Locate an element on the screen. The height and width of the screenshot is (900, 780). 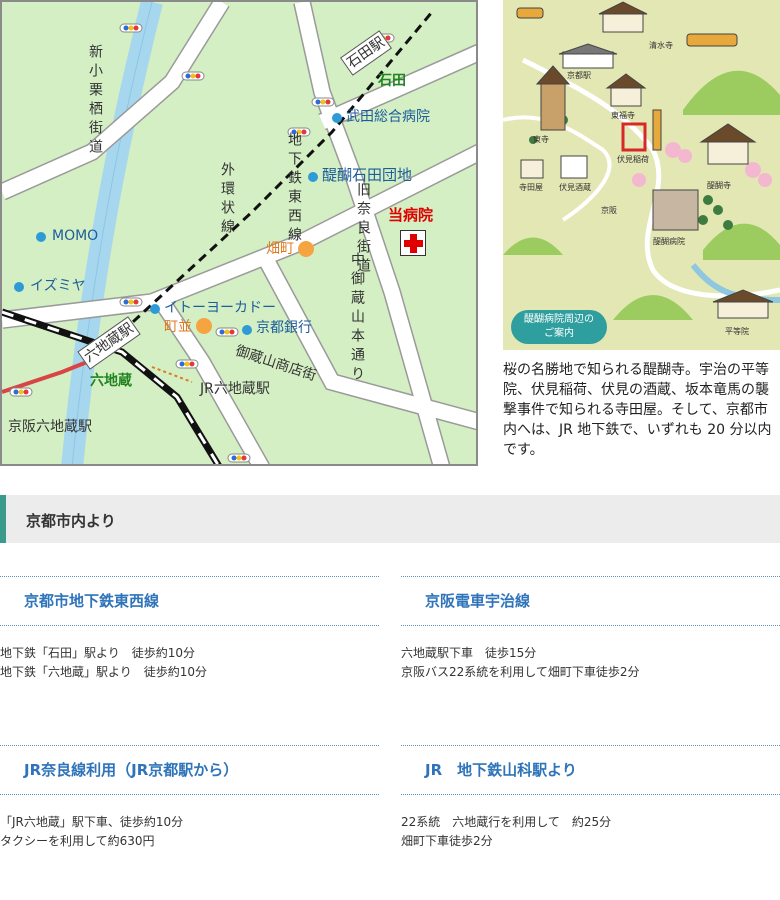
nakagokuraya-road-label: 中御蔵山本通り is located at coordinates (357, 318).